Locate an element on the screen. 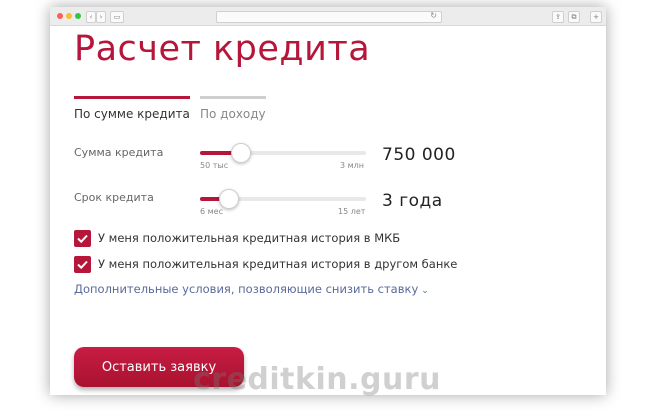 This screenshot has width=660, height=412. back-button: ‹ is located at coordinates (91, 17).